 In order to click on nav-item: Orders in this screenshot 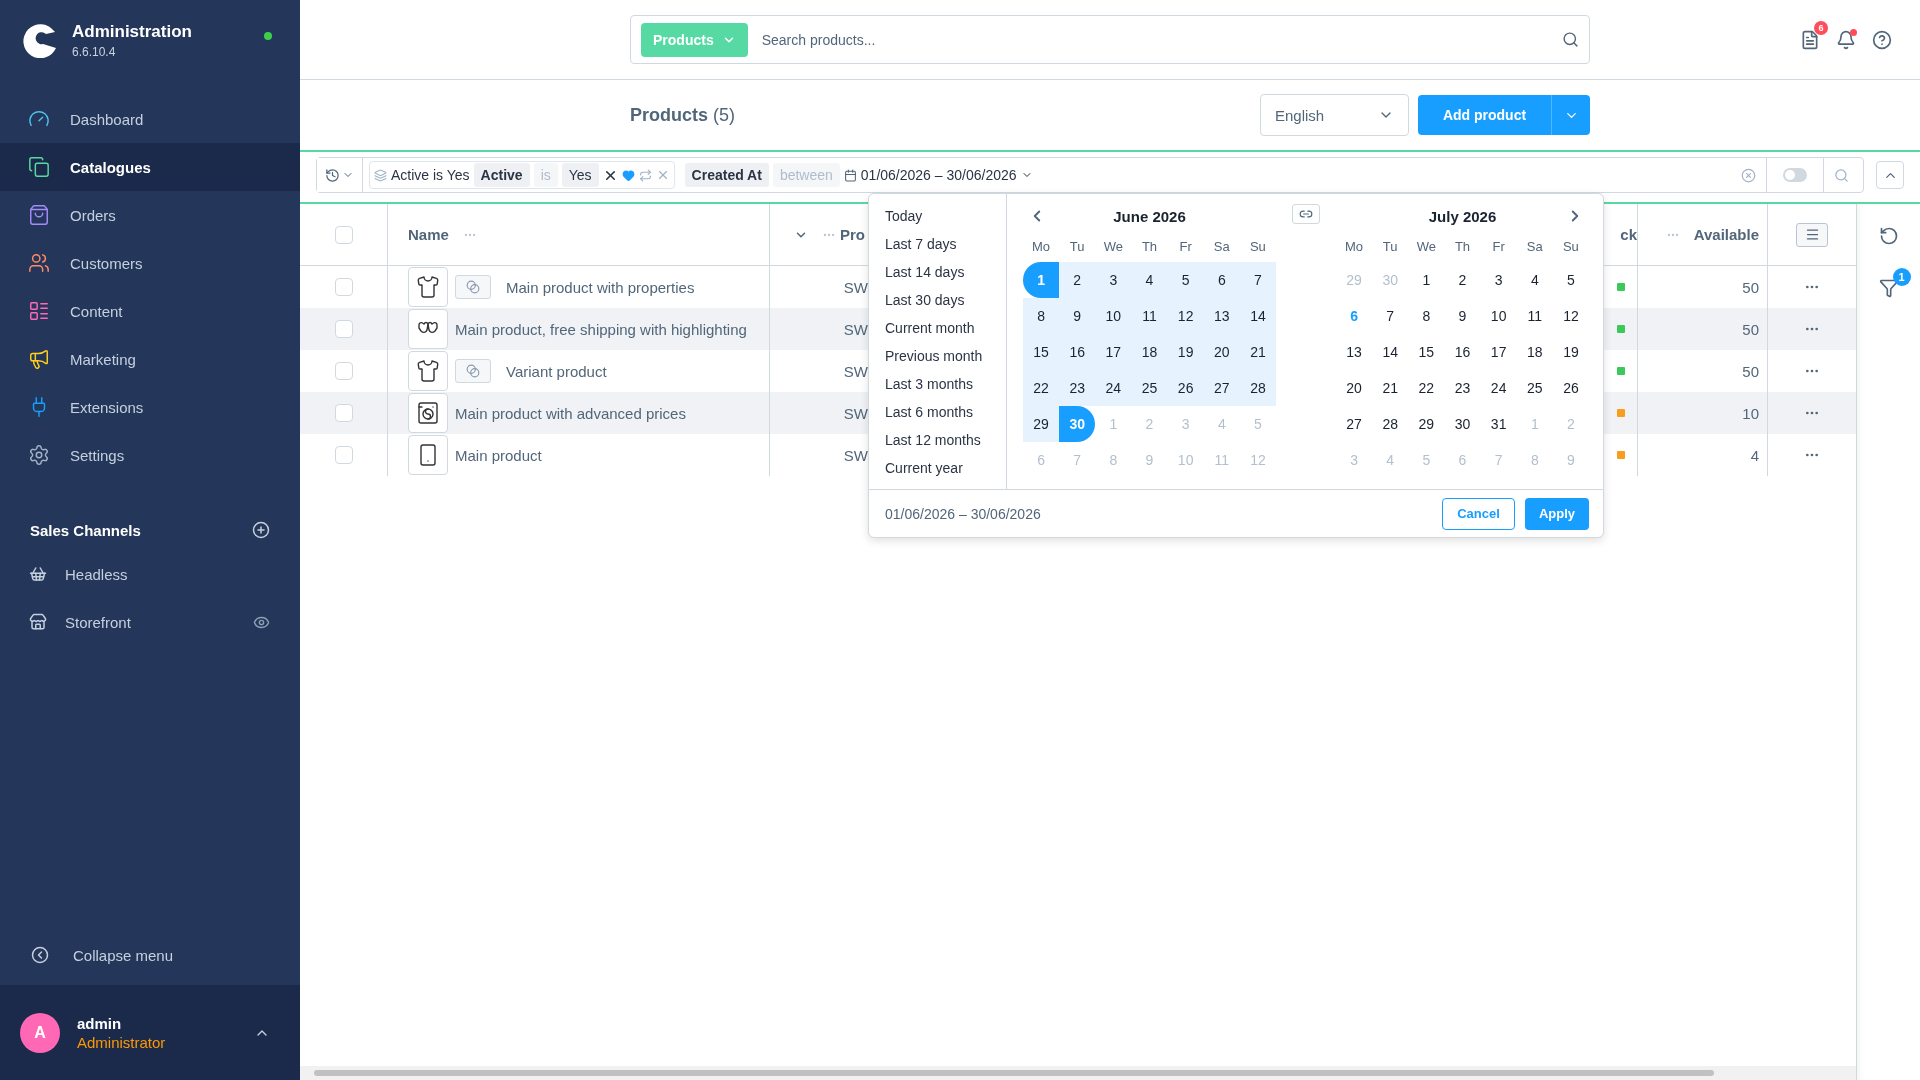, I will do `click(150, 215)`.